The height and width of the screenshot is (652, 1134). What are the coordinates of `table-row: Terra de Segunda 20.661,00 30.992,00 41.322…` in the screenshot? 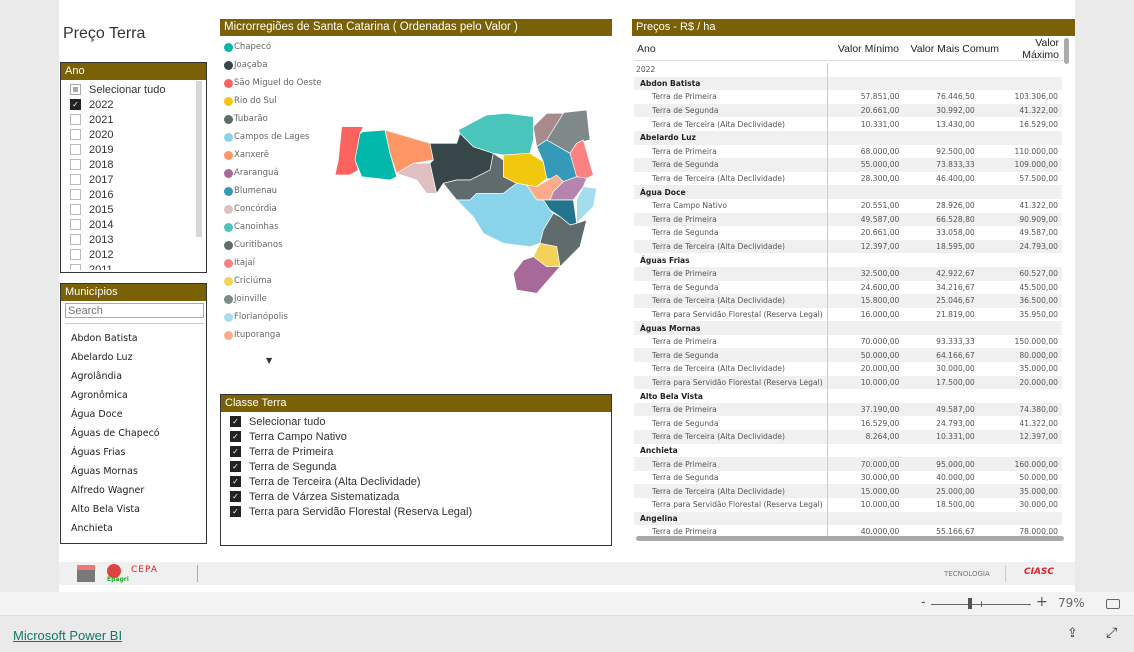 It's located at (848, 110).